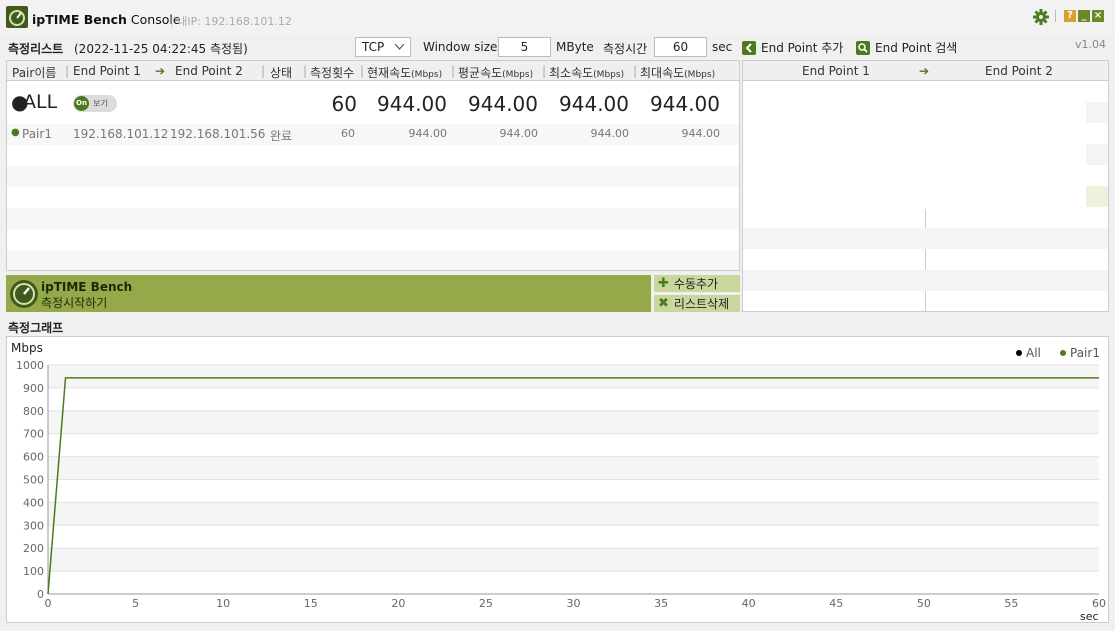 The width and height of the screenshot is (1115, 631). What do you see at coordinates (281, 72) in the screenshot?
I see `col-status: 상태` at bounding box center [281, 72].